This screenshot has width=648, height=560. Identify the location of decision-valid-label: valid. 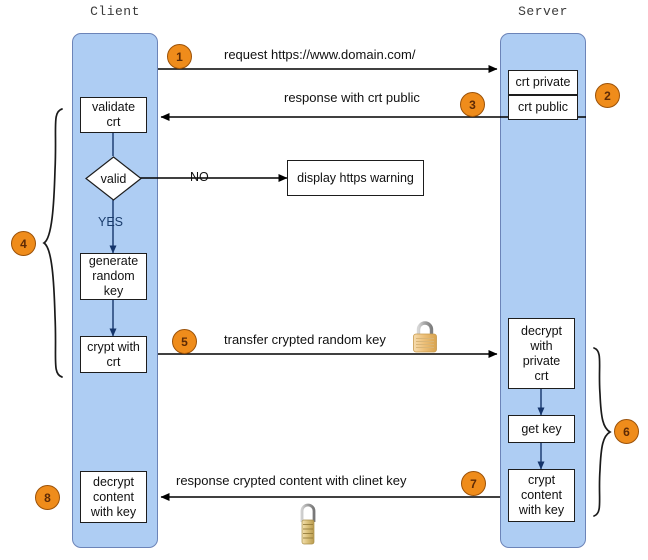
(113, 178).